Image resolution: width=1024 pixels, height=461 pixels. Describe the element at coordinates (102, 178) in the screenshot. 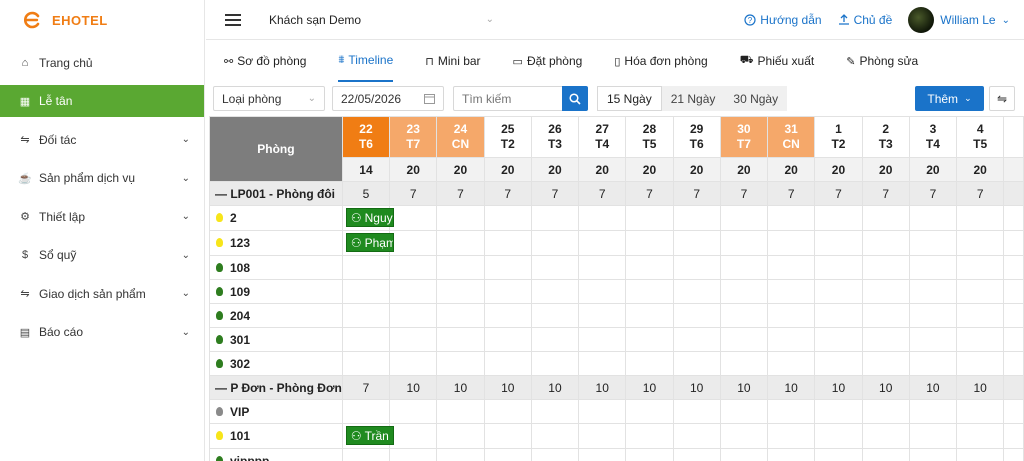

I see `sidebar-item-3: ☕ Sản phẩm dịch vụ ⌄` at that location.